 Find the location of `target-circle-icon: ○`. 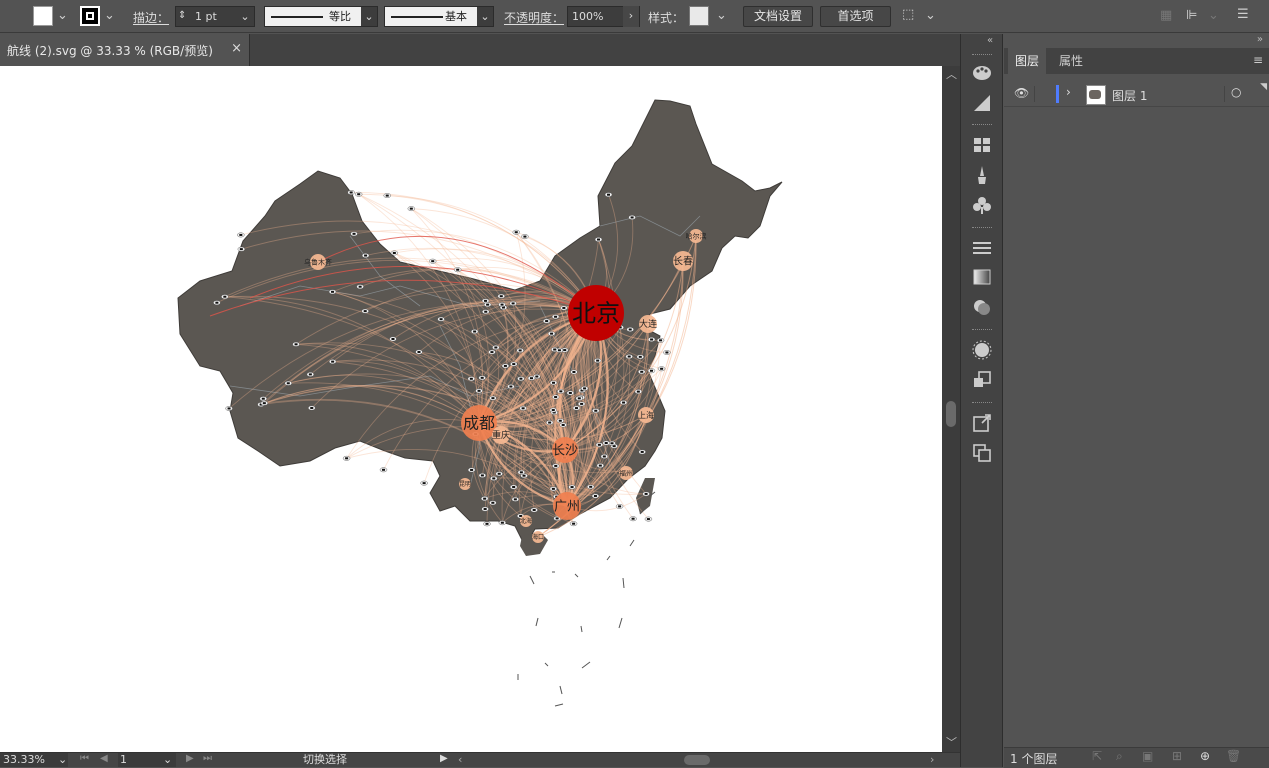

target-circle-icon: ○ is located at coordinates (1236, 92).